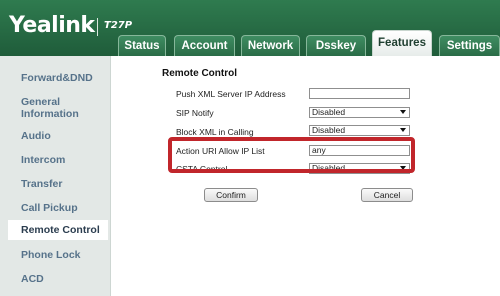 Image resolution: width=500 pixels, height=296 pixels. I want to click on sip-notify-value: Disabled, so click(329, 112).